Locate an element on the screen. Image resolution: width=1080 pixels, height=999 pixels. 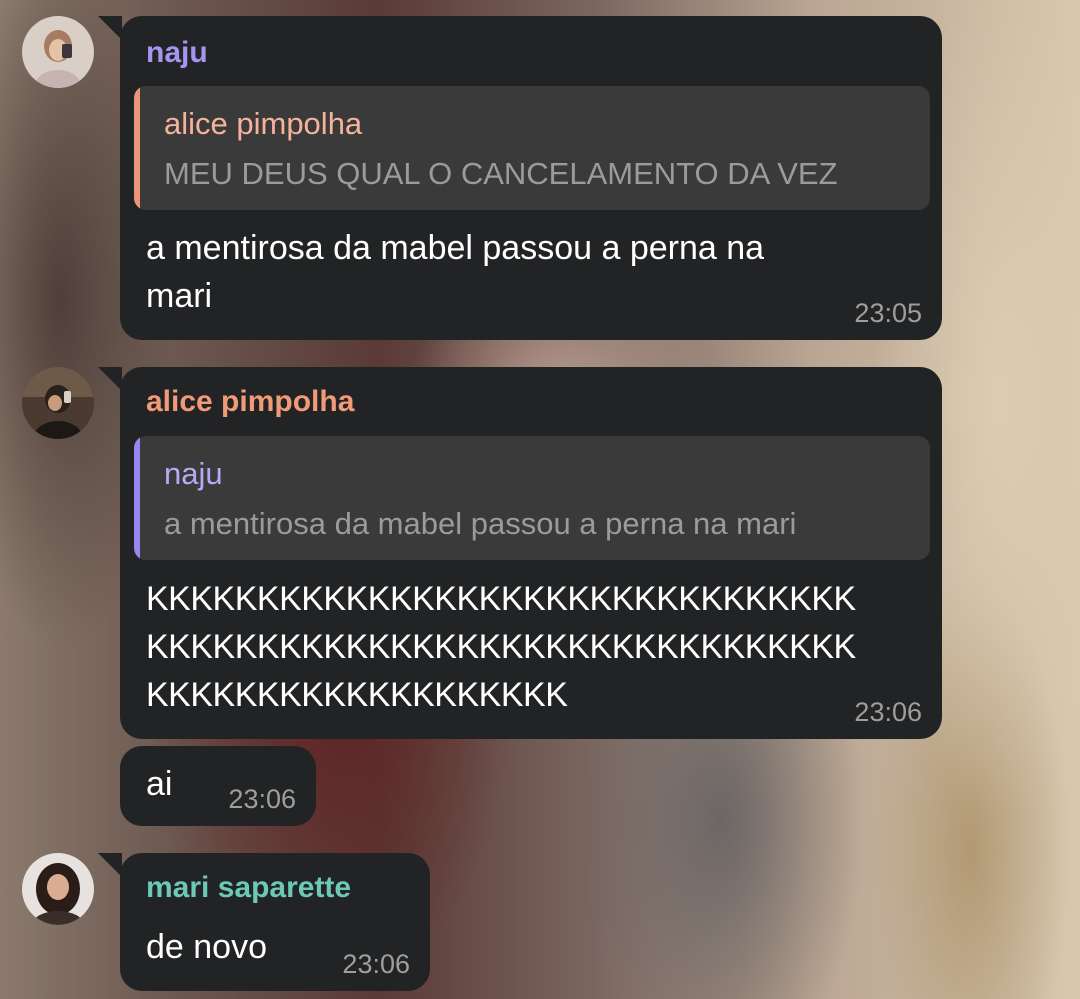
avatar-mari-saparette is located at coordinates (58, 889).